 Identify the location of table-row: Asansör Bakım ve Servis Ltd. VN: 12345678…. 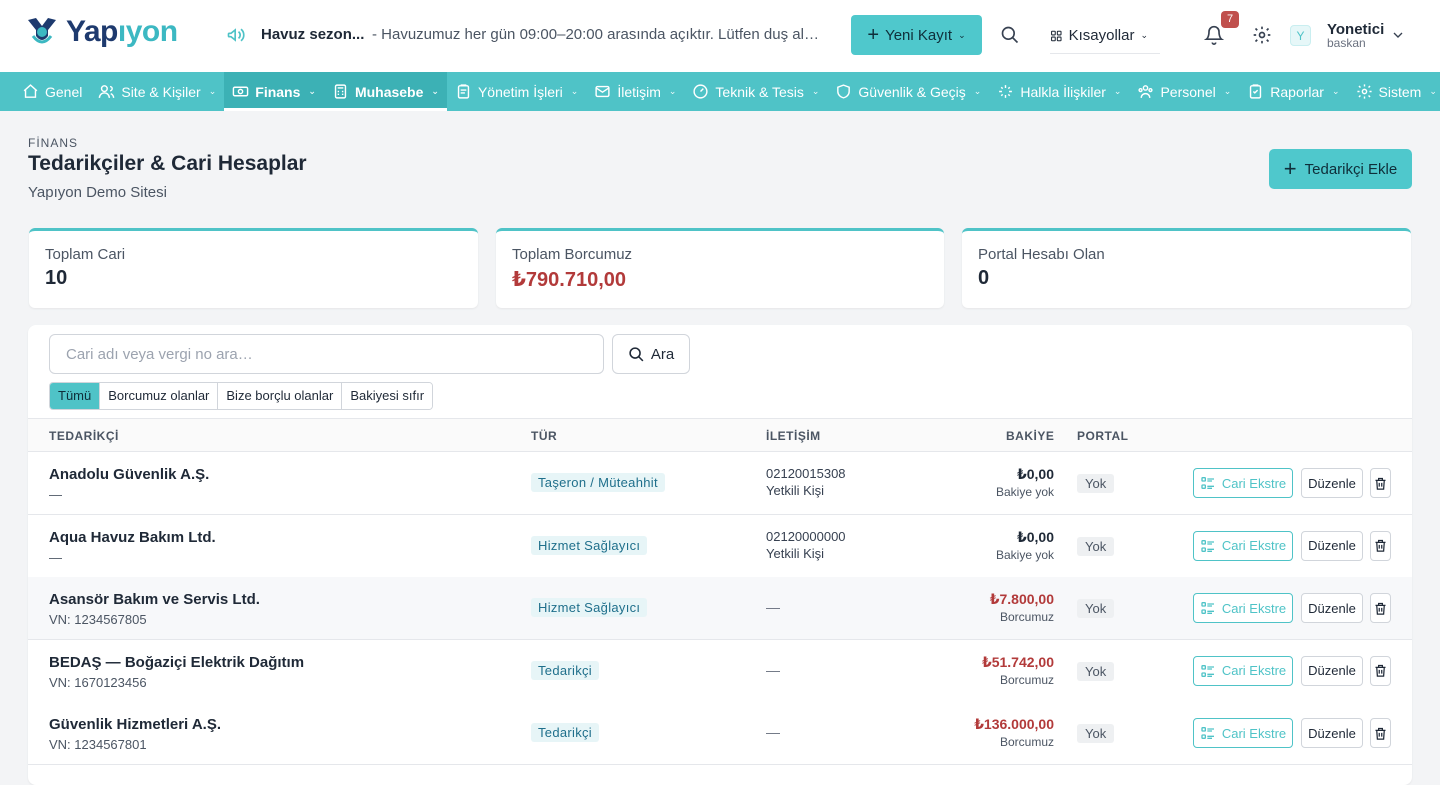
(720, 609).